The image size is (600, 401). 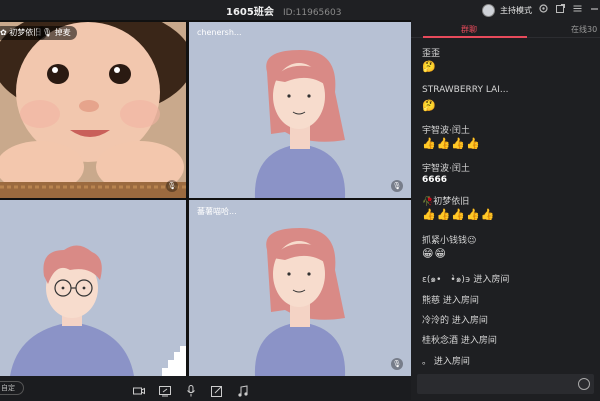 I want to click on list-item: 。 进入房间, so click(x=446, y=362).